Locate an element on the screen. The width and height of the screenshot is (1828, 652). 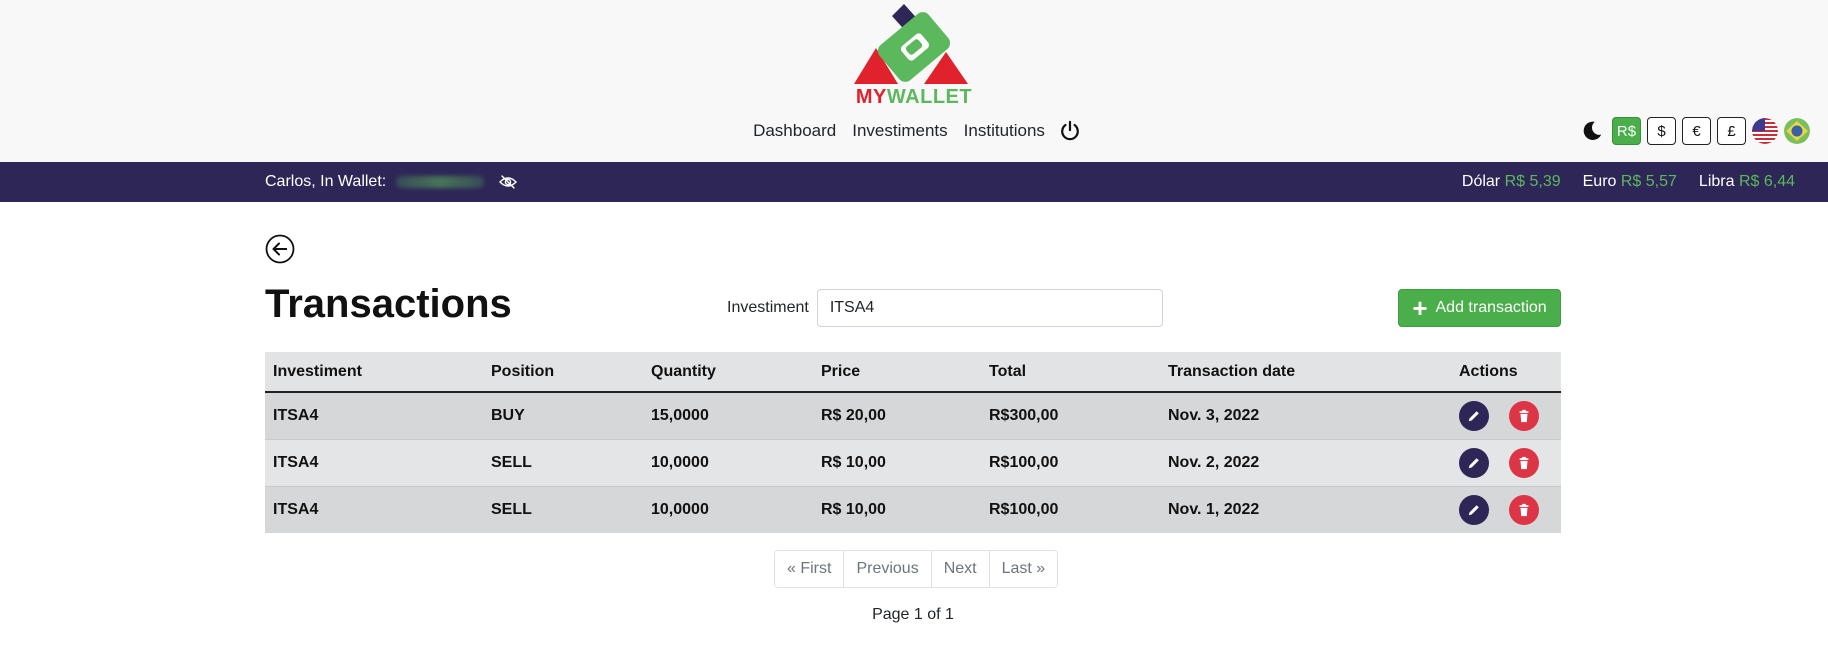
logo-text-my: MY is located at coordinates (871, 97).